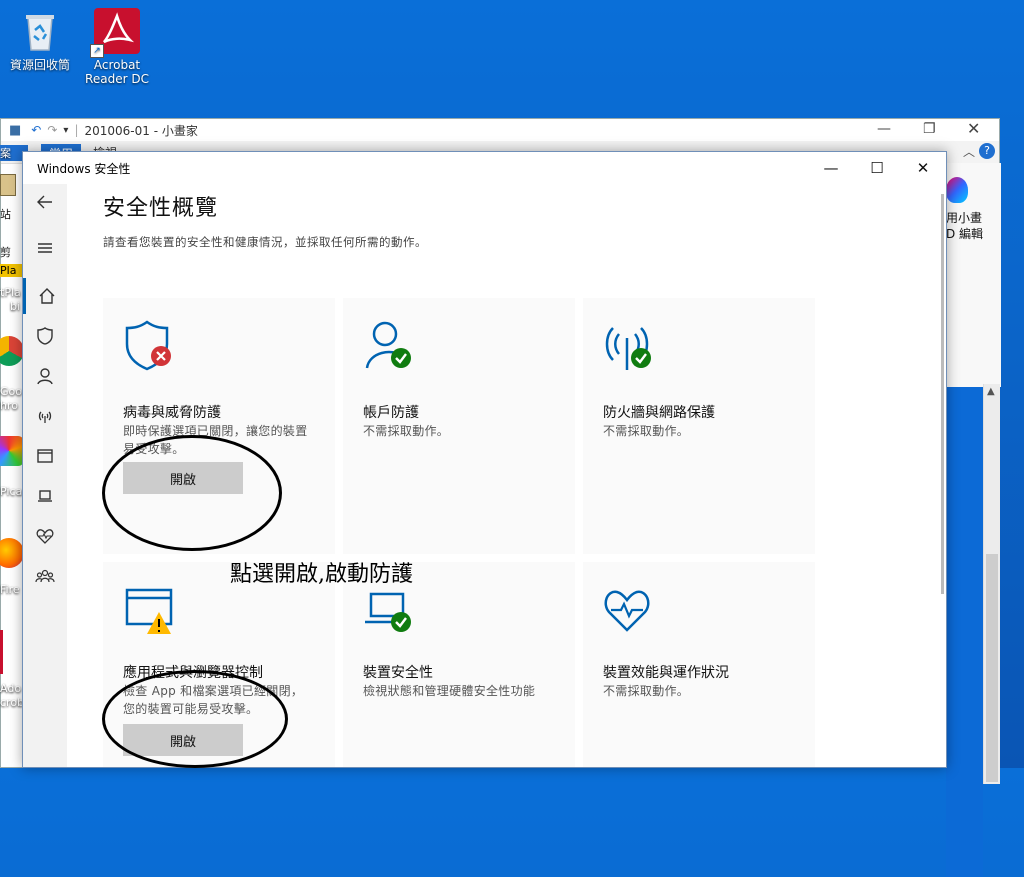 This screenshot has height=877, width=1024. Describe the element at coordinates (877, 168) in the screenshot. I see `maximize-button: ☐` at that location.